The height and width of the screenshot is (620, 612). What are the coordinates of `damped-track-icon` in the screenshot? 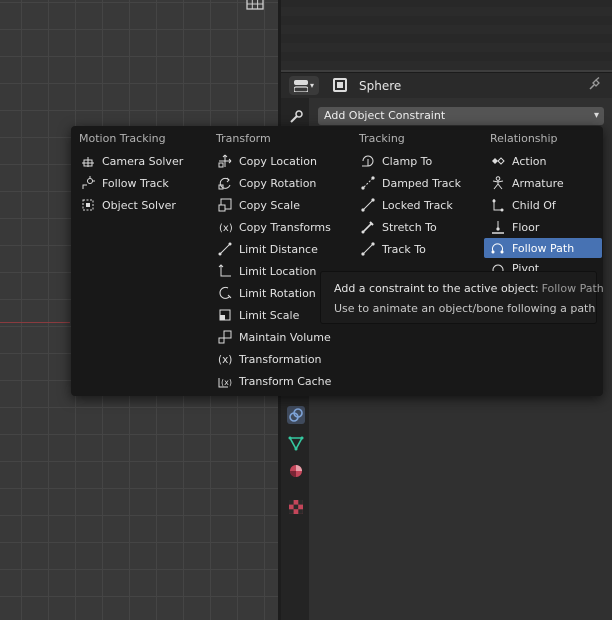 It's located at (368, 183).